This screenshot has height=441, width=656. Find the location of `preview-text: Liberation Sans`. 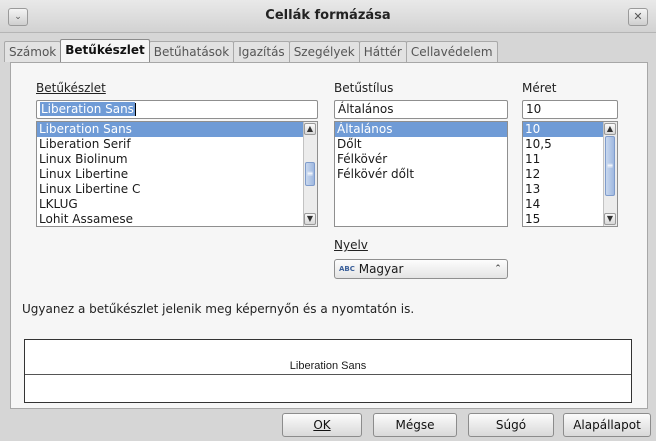

preview-text: Liberation Sans is located at coordinates (328, 366).